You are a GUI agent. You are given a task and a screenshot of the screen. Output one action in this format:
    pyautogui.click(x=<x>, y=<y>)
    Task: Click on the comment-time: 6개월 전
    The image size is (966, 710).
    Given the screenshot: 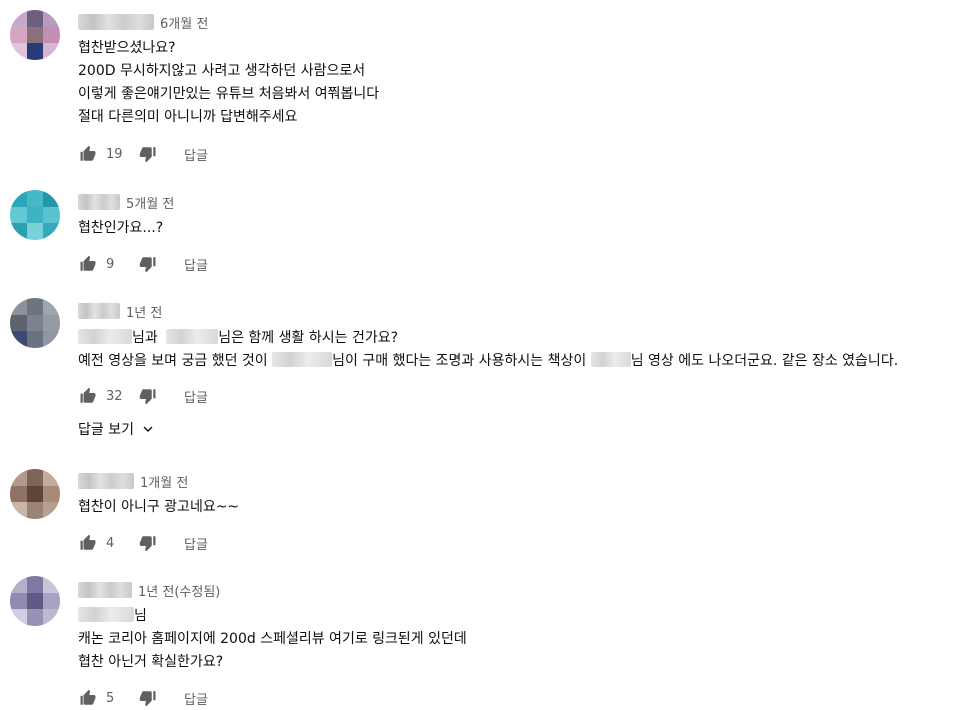 What is the action you would take?
    pyautogui.click(x=184, y=22)
    